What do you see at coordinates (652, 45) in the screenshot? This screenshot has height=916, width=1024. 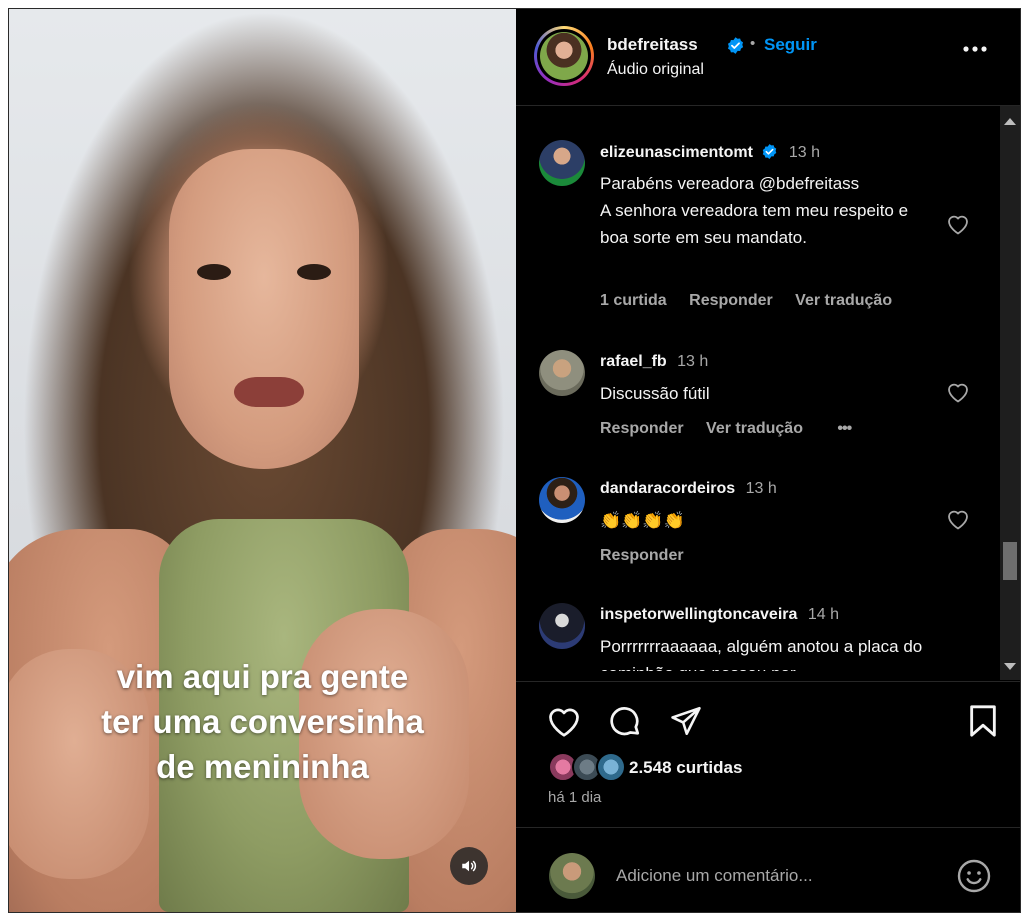 I see `author-username: bdefreitass` at bounding box center [652, 45].